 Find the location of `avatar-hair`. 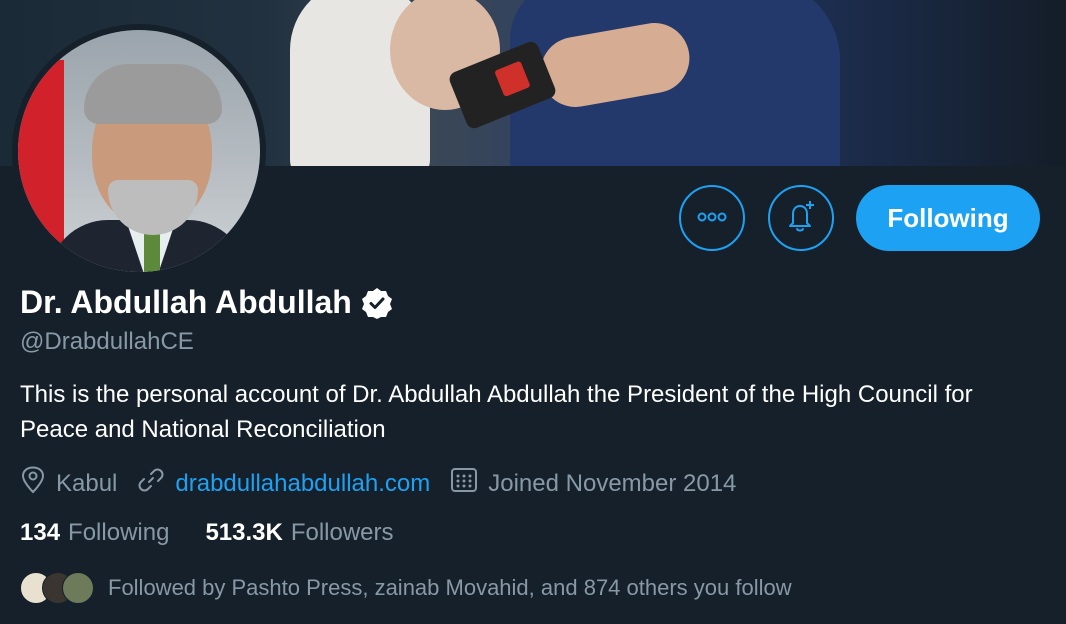

avatar-hair is located at coordinates (153, 94).